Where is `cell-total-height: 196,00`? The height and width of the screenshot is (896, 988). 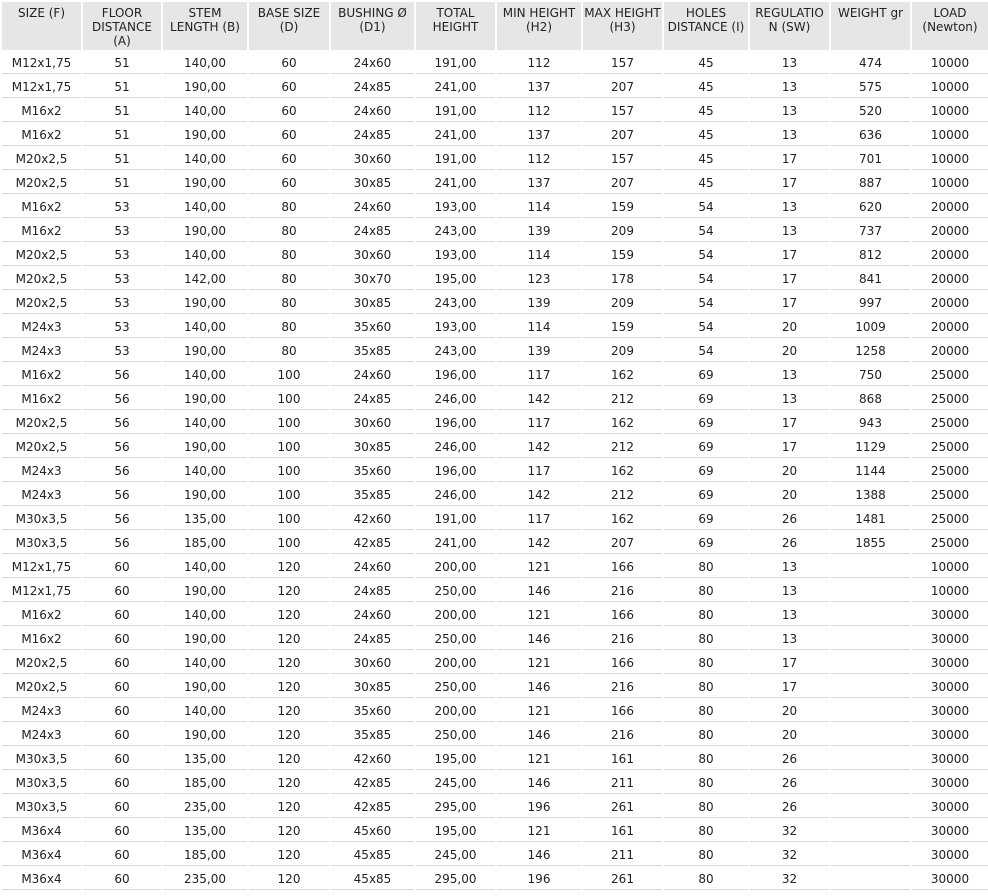
cell-total-height: 196,00 is located at coordinates (455, 375).